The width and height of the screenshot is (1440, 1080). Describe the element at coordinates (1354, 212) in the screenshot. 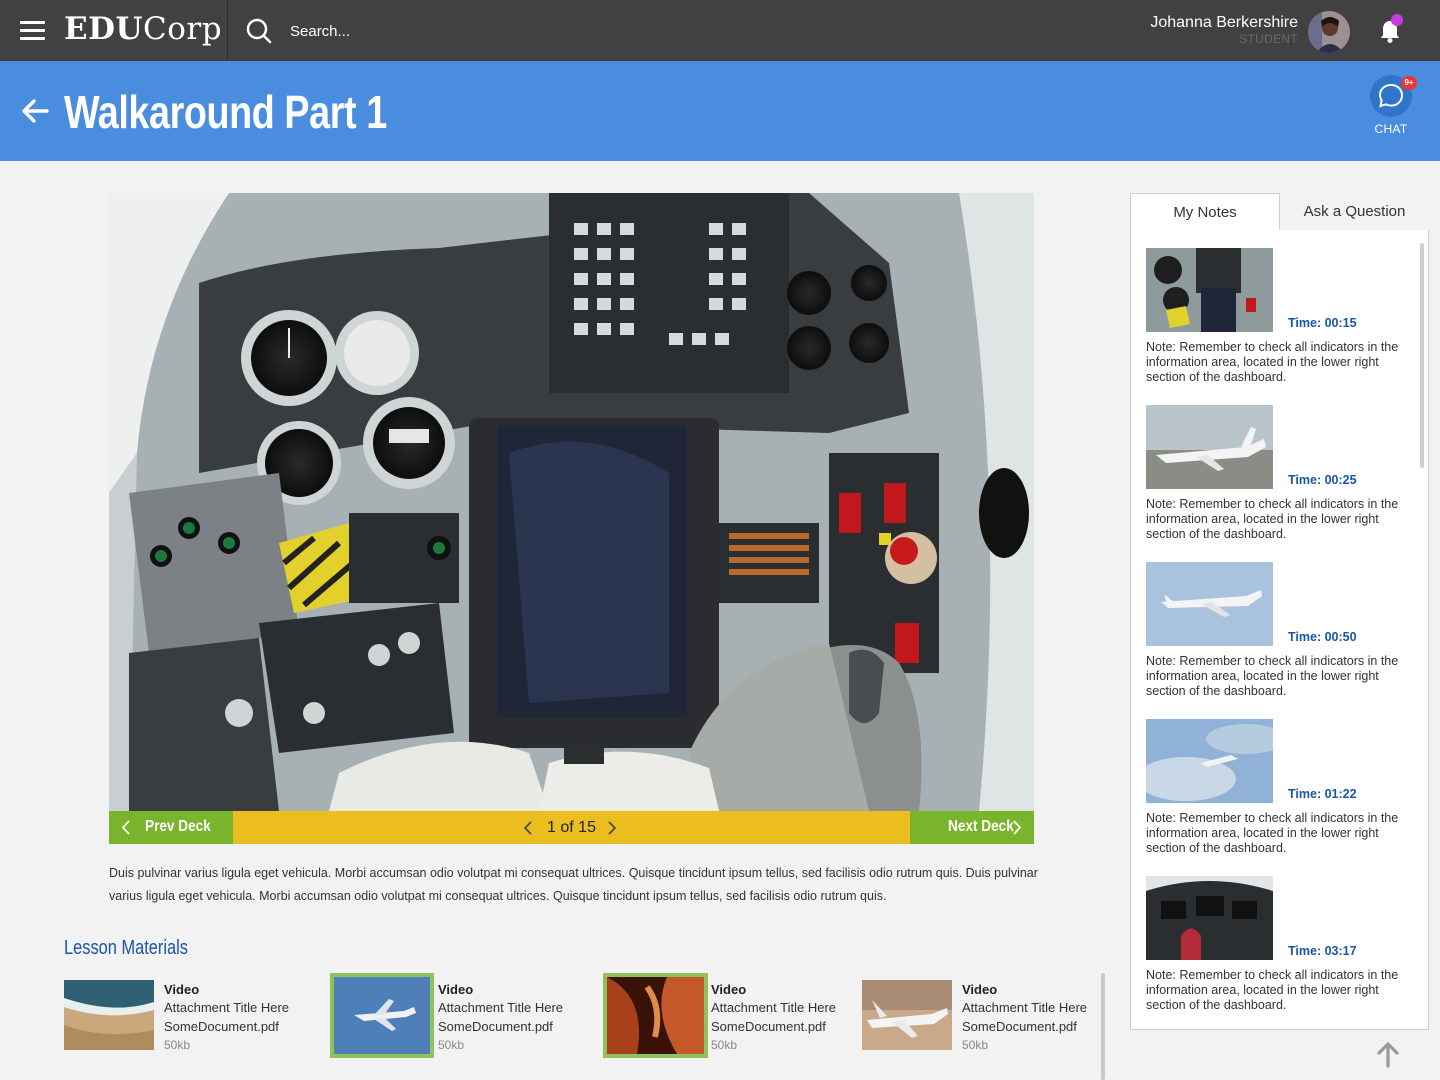

I see `tab-ask-question: Ask a Question` at that location.